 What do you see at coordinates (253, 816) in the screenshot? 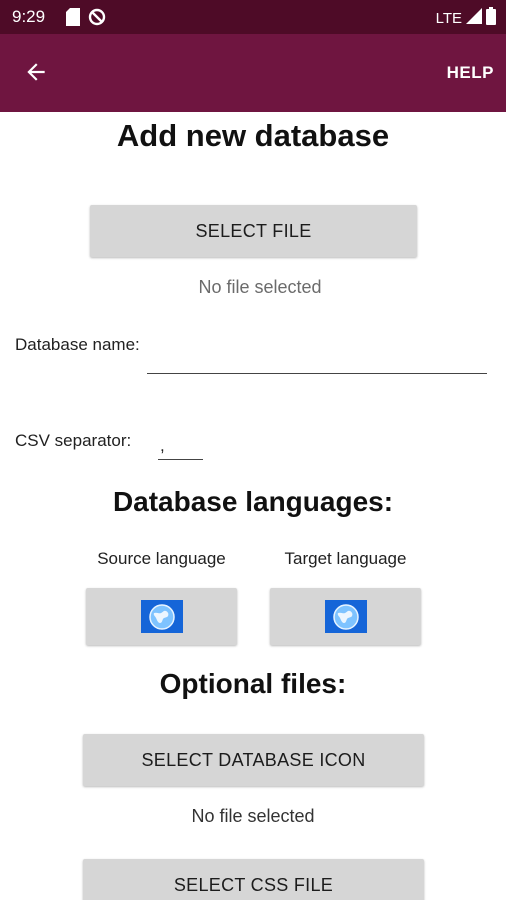
I see `icon-file-status-text: No file selected` at bounding box center [253, 816].